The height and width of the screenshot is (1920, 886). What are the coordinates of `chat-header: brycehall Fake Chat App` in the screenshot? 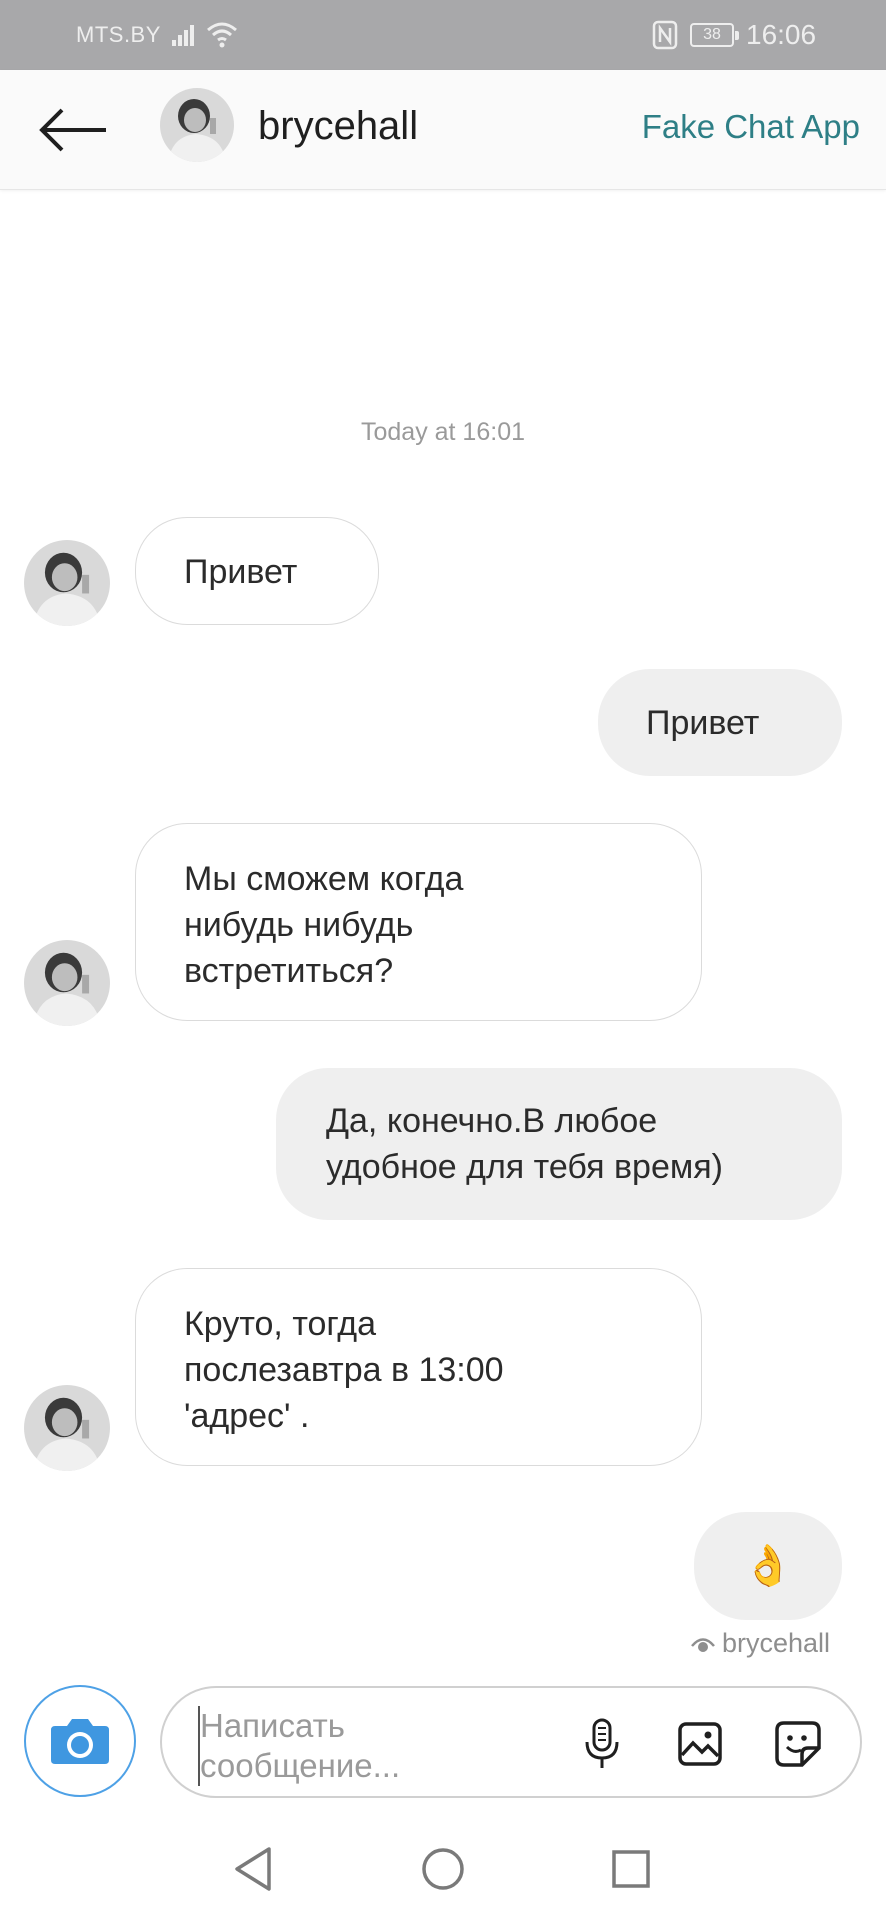 It's located at (443, 130).